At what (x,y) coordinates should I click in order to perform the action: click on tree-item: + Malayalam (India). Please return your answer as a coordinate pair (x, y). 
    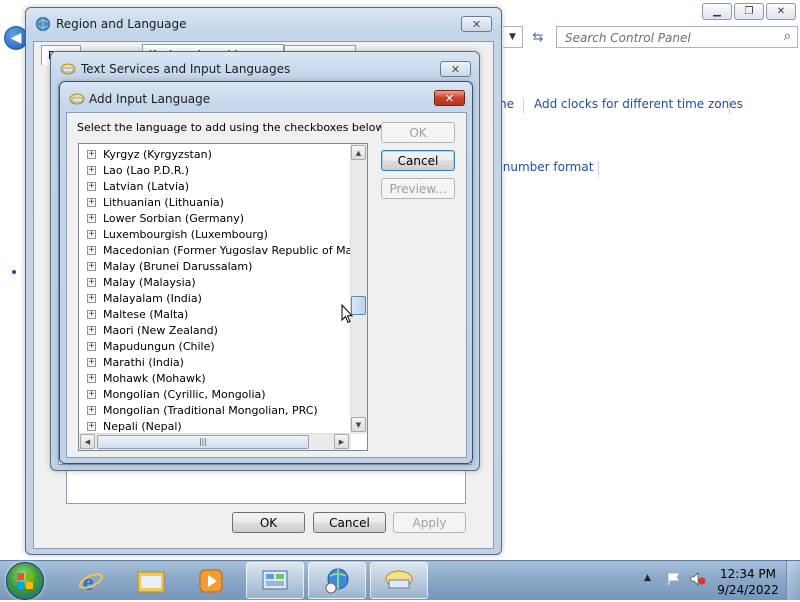
    Looking at the image, I should click on (144, 298).